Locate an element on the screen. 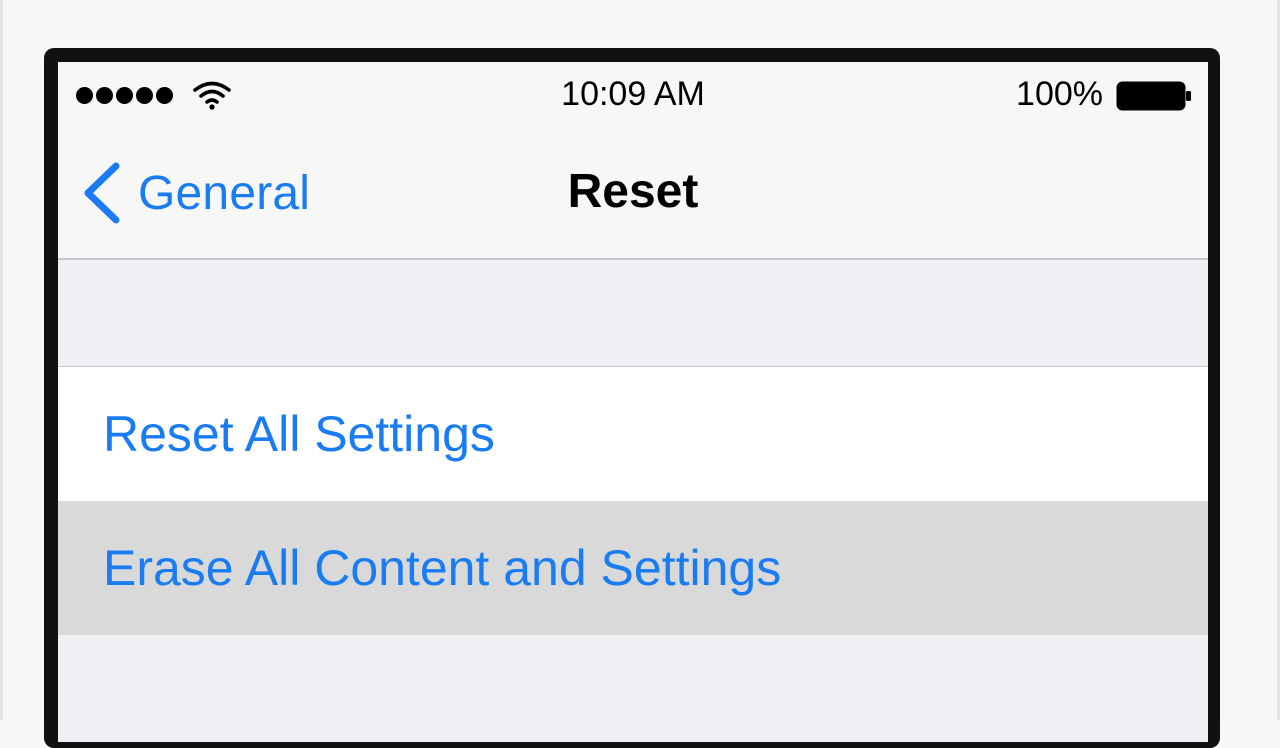 This screenshot has width=1280, height=748. battery-percentage: 100% is located at coordinates (1059, 94).